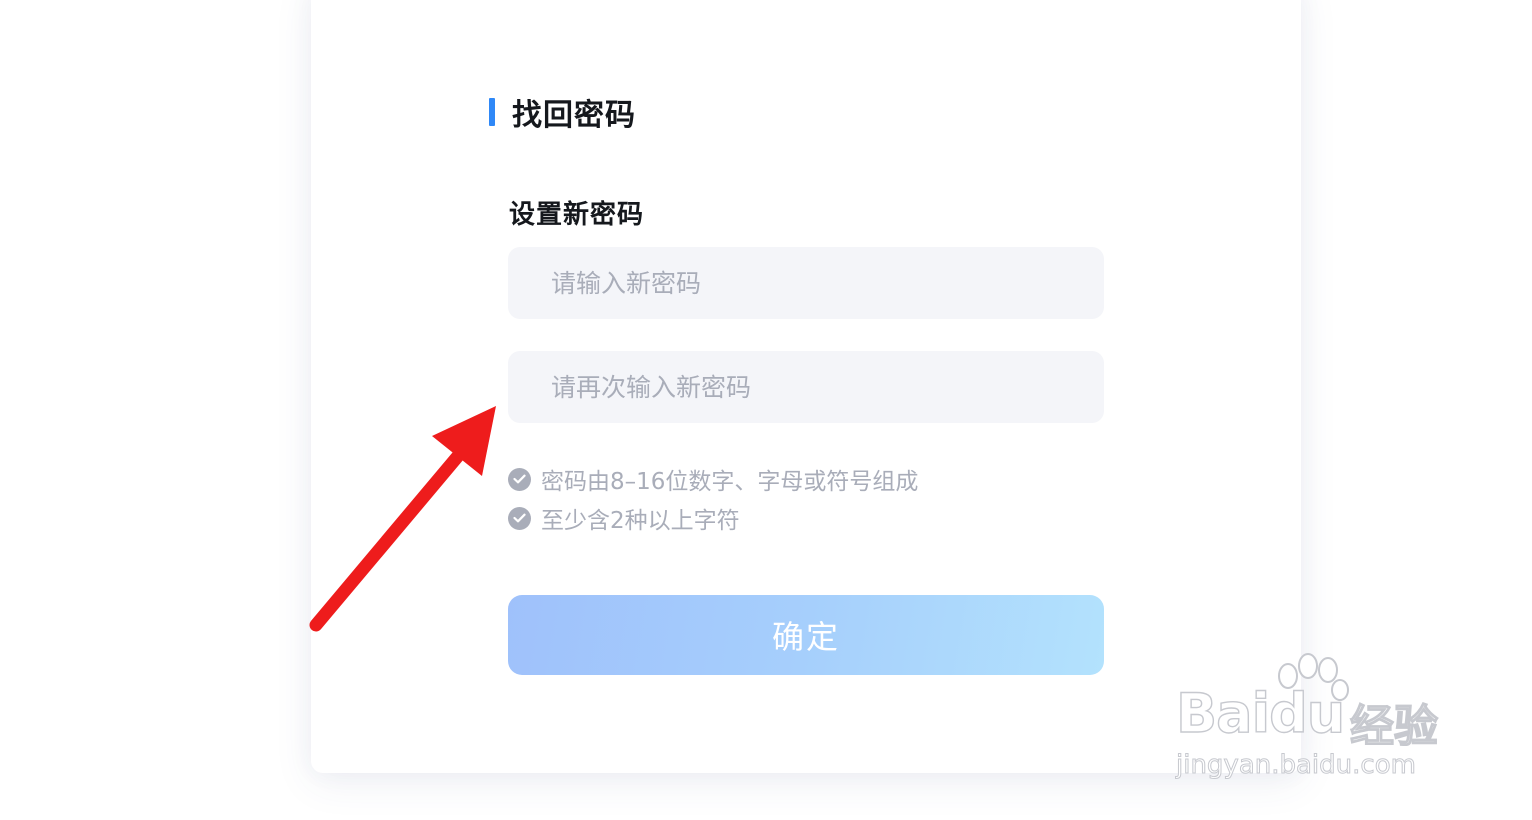  I want to click on page-title-text: 找回密码, so click(574, 115).